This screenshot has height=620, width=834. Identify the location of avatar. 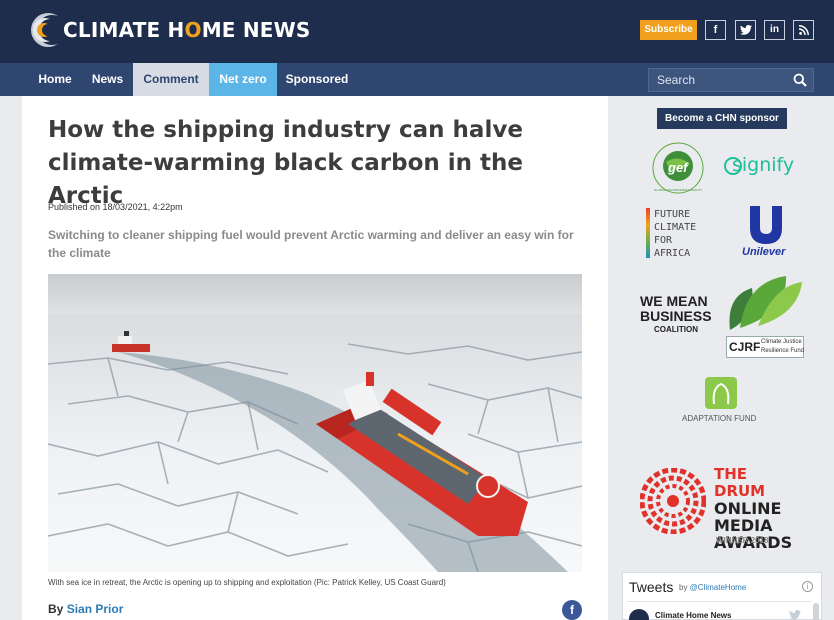
(639, 614).